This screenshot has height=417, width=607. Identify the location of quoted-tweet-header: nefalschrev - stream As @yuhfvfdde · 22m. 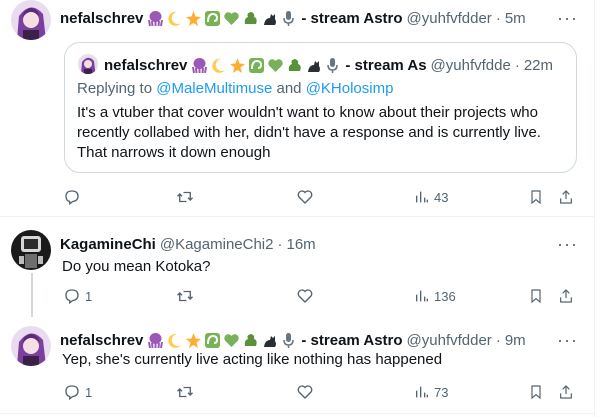
(337, 65).